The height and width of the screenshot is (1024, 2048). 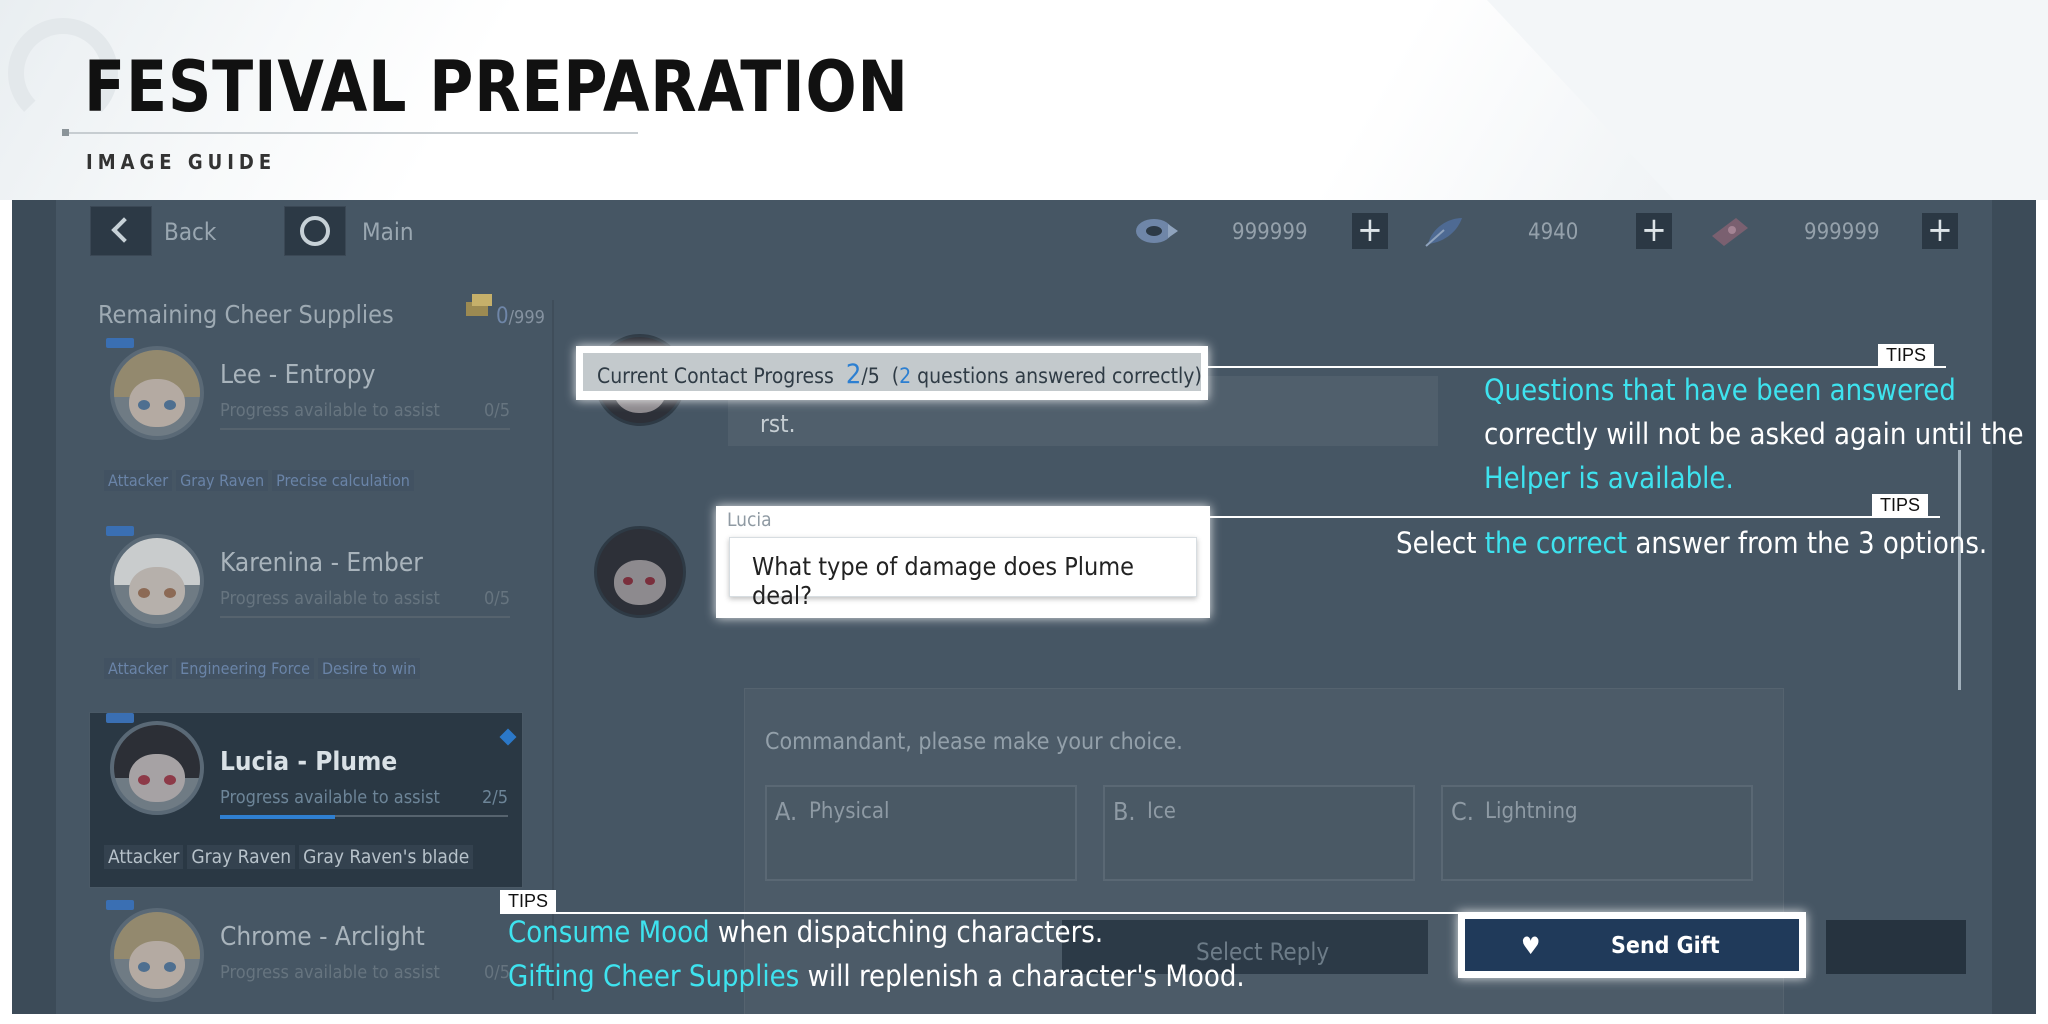 What do you see at coordinates (1022, 976) in the screenshot?
I see `tip-text: will replenish a character's Mood.` at bounding box center [1022, 976].